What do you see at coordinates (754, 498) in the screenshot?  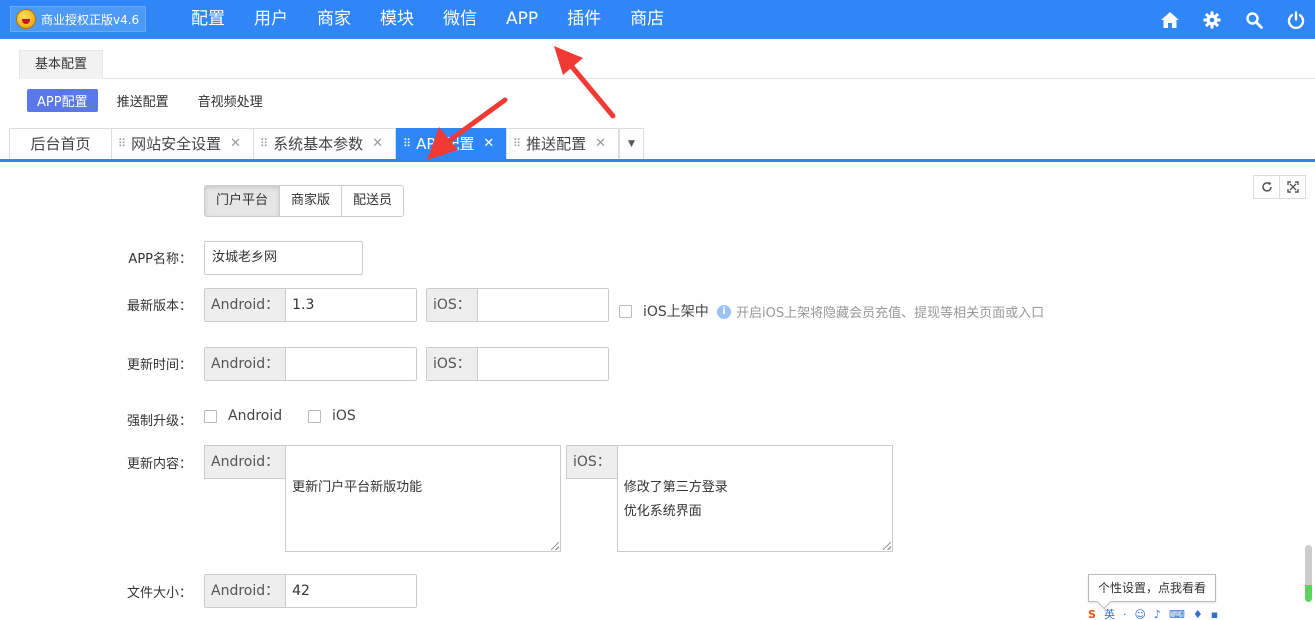 I see `content-ios-textarea: 修改了第三方登录 优化系统界面` at bounding box center [754, 498].